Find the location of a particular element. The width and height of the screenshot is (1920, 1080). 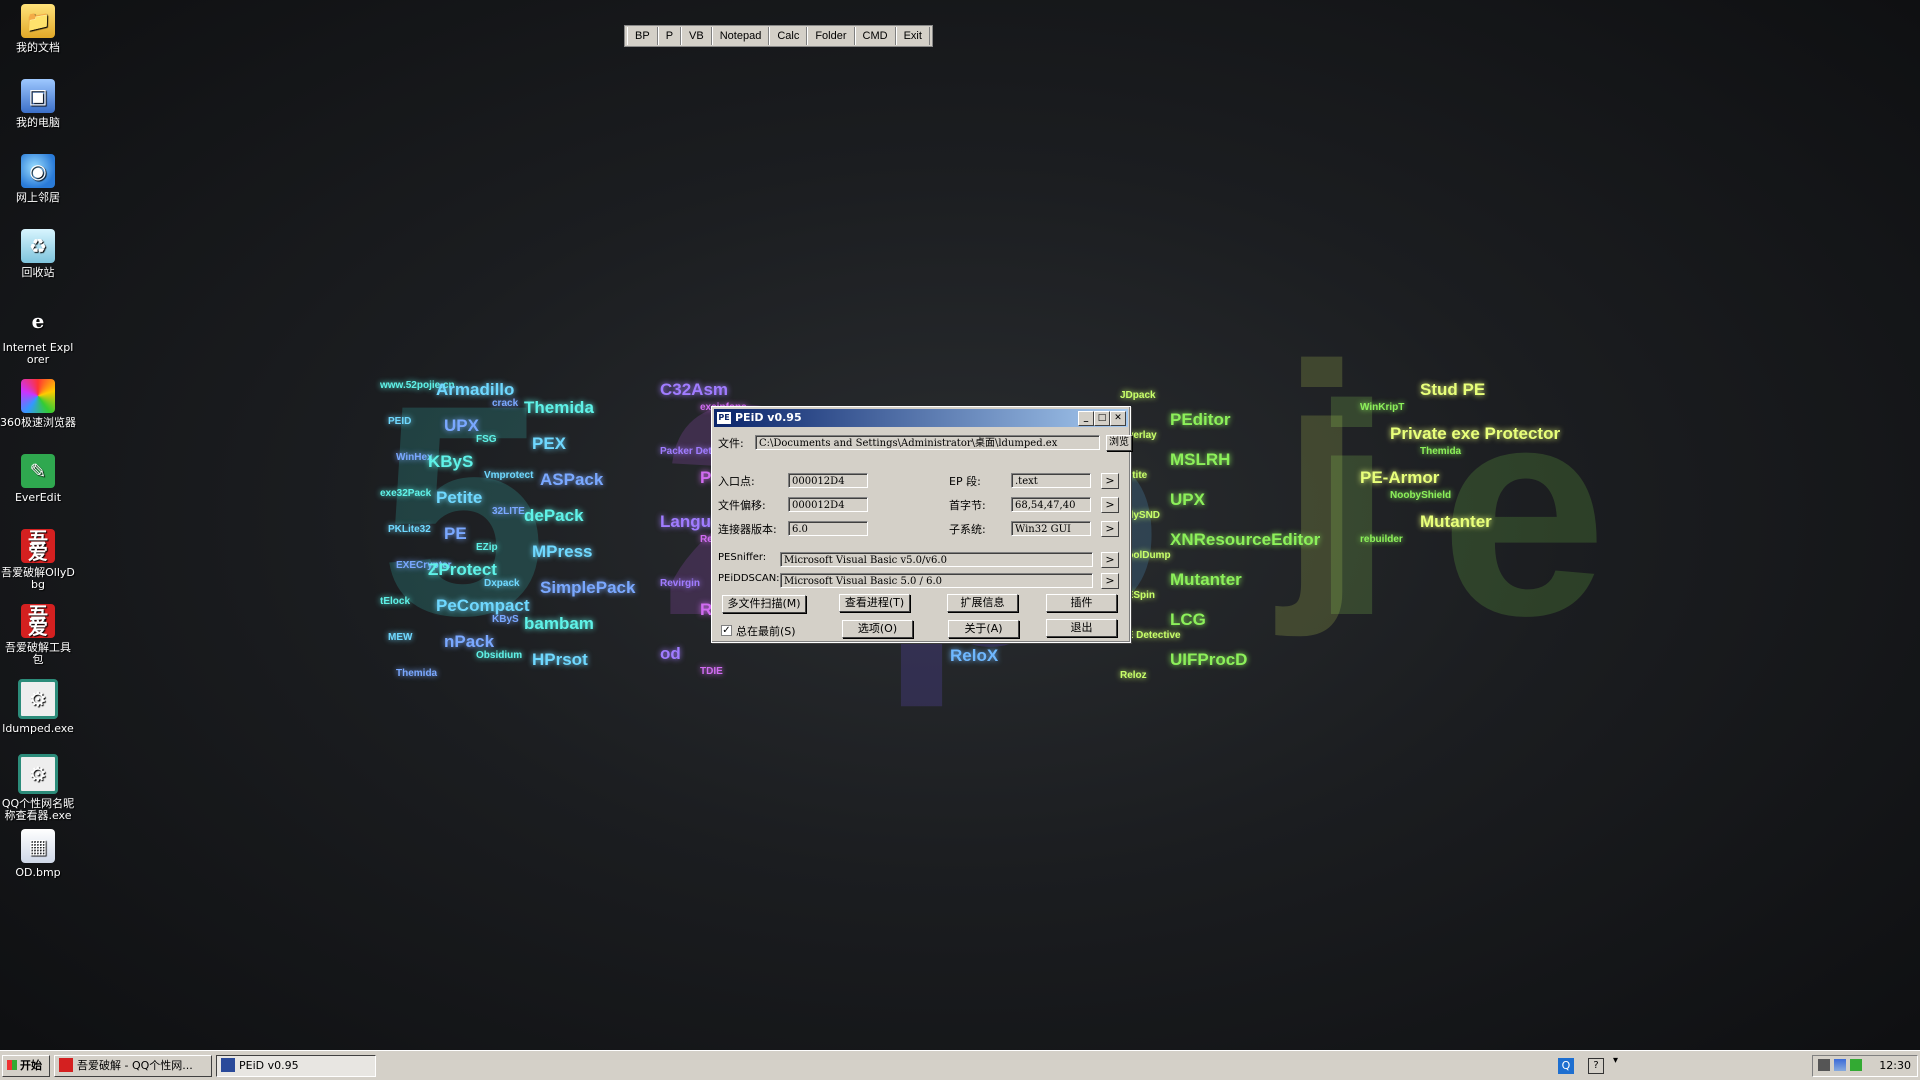

desktop-icon: ◉ 网上邻居 is located at coordinates (38, 178).